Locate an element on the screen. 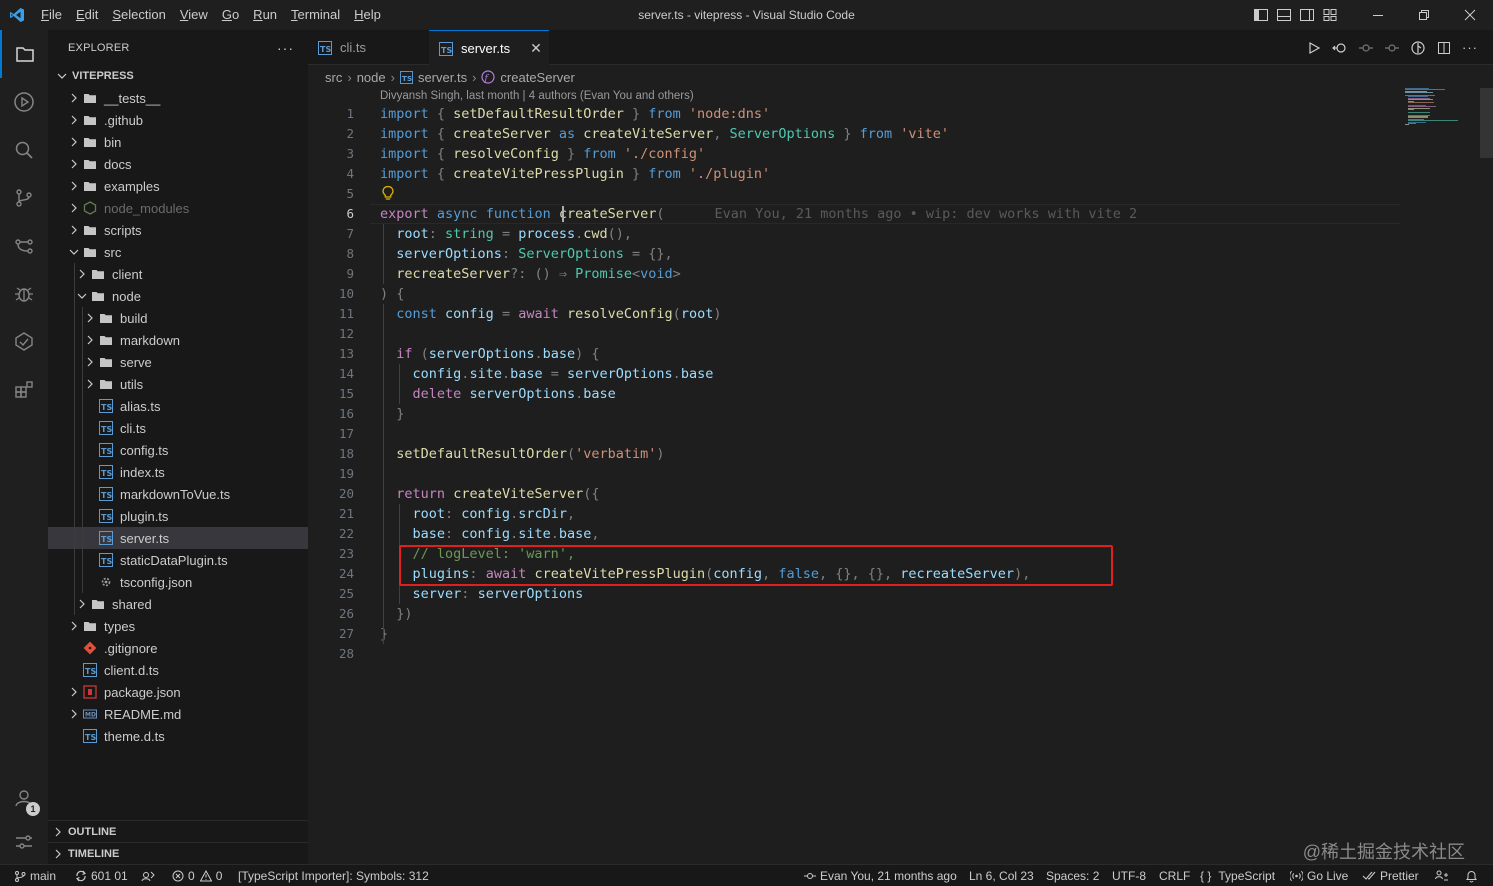  code-line: } is located at coordinates (384, 634).